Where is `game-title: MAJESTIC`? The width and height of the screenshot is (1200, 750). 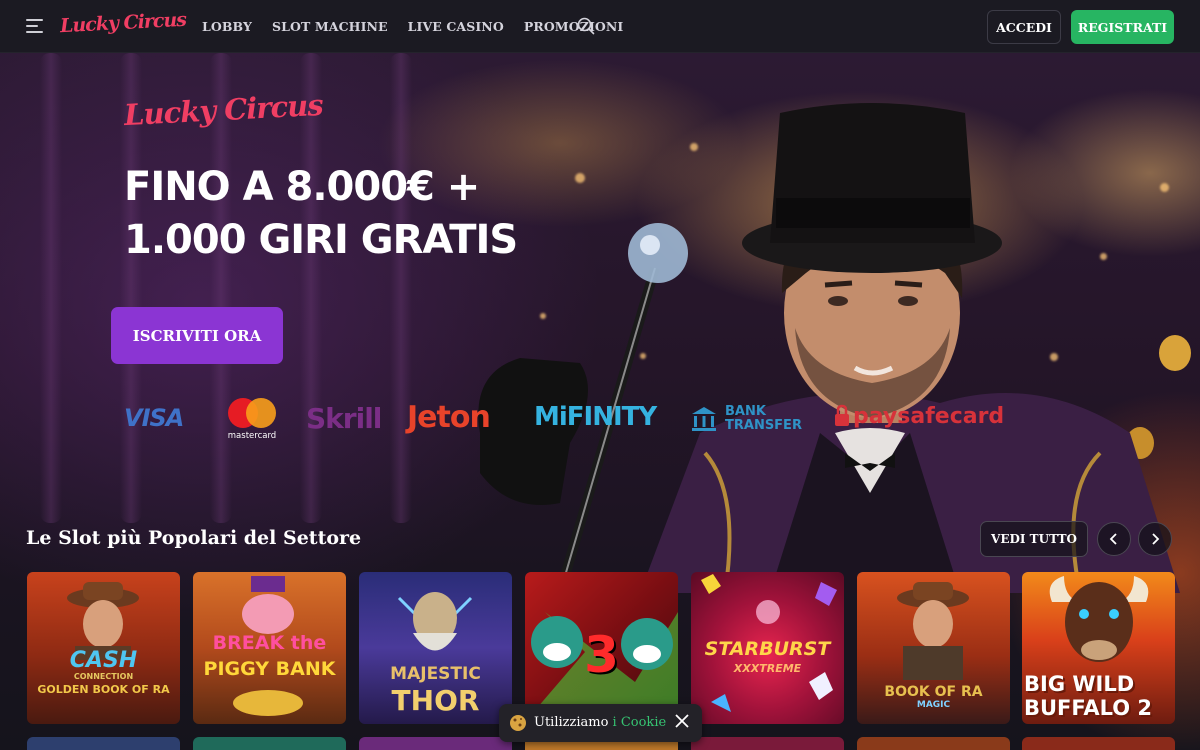 game-title: MAJESTIC is located at coordinates (435, 674).